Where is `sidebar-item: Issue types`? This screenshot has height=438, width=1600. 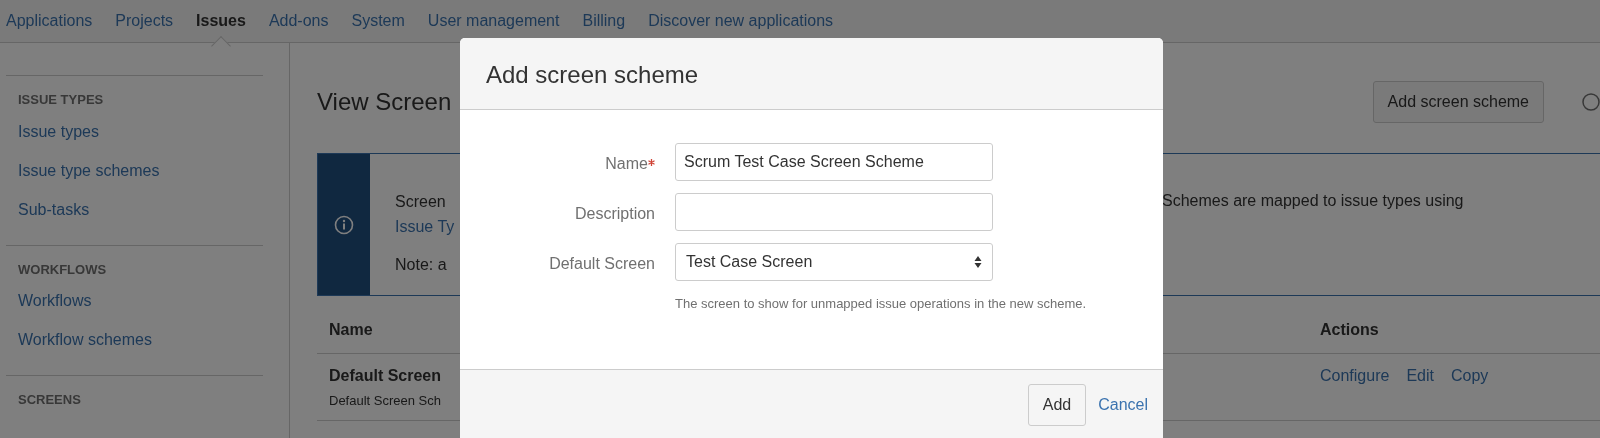
sidebar-item: Issue types is located at coordinates (140, 131).